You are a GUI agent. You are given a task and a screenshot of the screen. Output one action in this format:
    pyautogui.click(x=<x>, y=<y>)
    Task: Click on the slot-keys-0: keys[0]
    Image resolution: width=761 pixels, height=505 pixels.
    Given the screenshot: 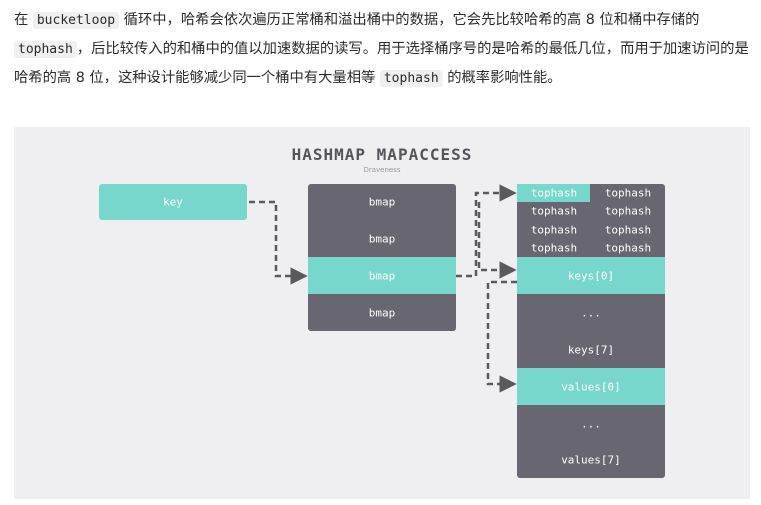 What is the action you would take?
    pyautogui.click(x=591, y=276)
    